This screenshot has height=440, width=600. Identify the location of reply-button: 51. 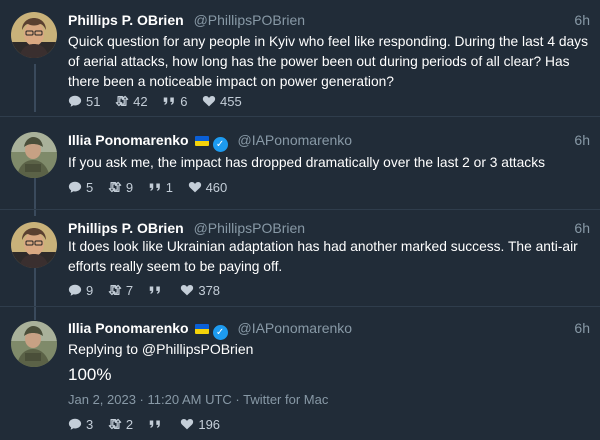
(84, 102).